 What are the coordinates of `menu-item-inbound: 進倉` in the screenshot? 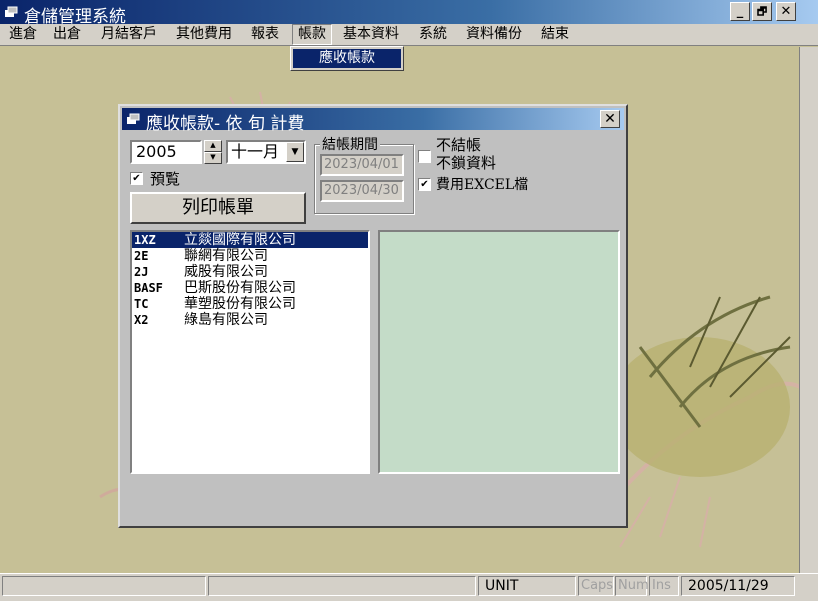 It's located at (23, 34).